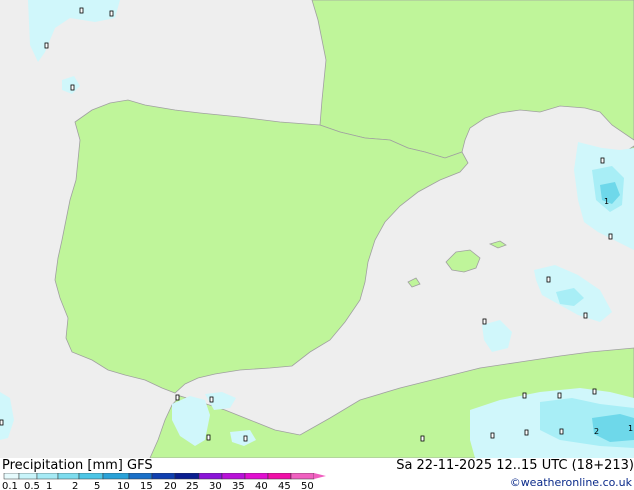  I want to click on legend-label: 15, so click(146, 485).